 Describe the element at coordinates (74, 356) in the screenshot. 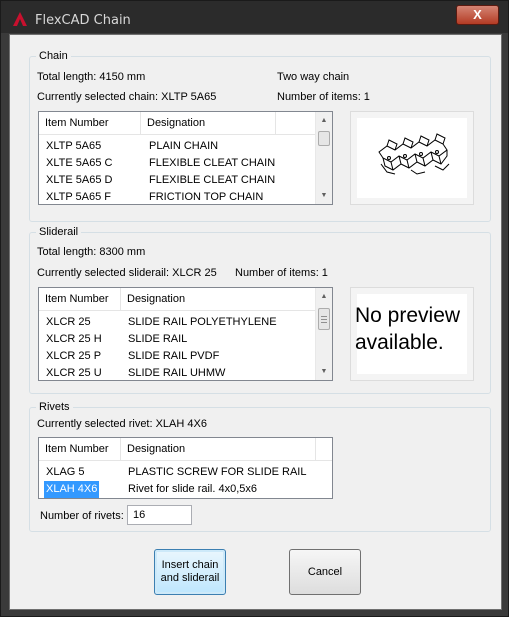

I see `item-number-cell: XLCR 25 P` at that location.